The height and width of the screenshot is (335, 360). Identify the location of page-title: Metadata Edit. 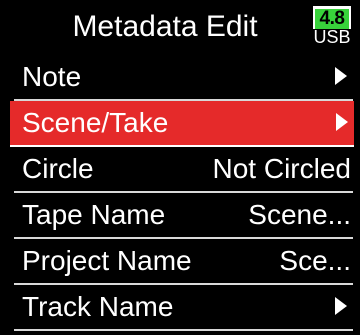
(165, 26).